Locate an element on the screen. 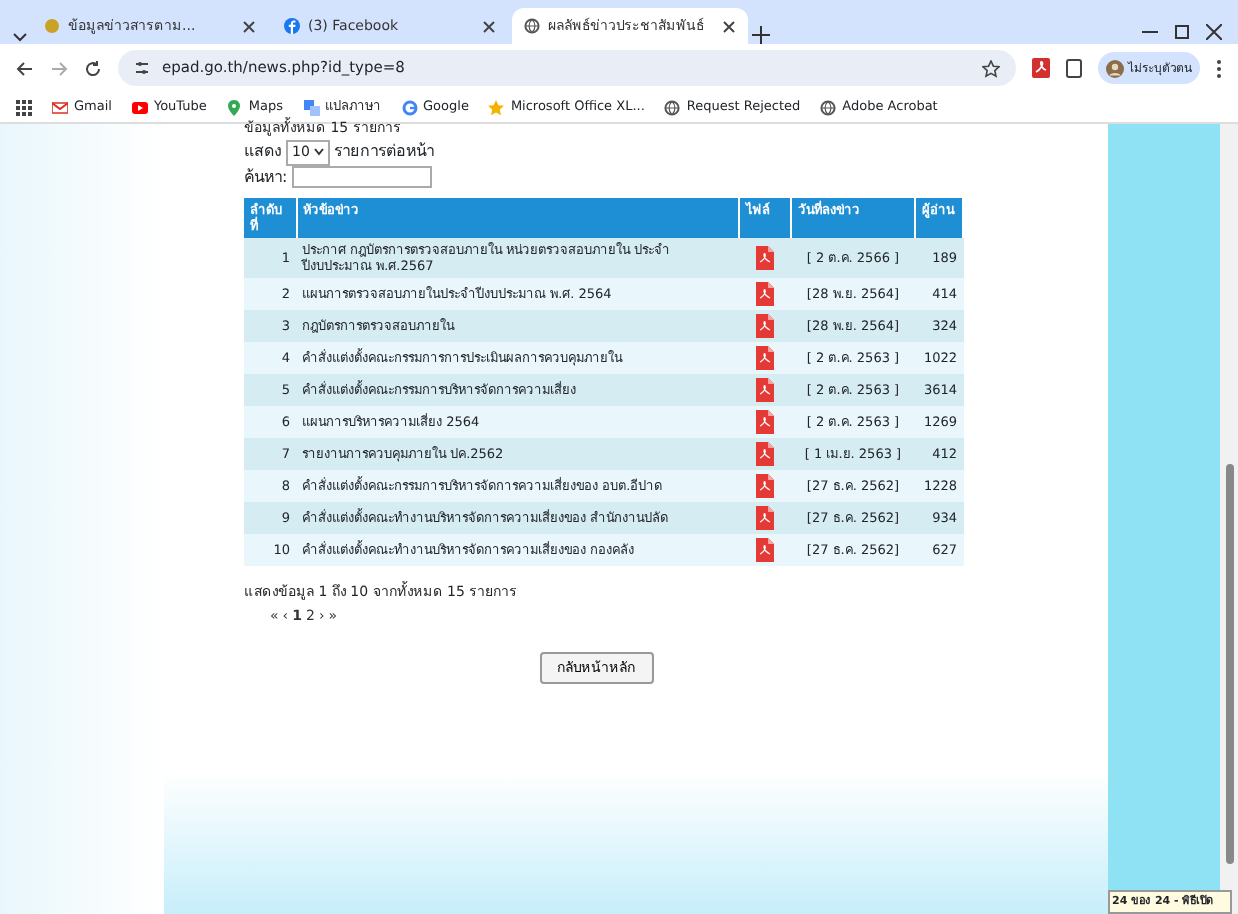 The image size is (1238, 914). video-icon is located at coordinates (139, 107).